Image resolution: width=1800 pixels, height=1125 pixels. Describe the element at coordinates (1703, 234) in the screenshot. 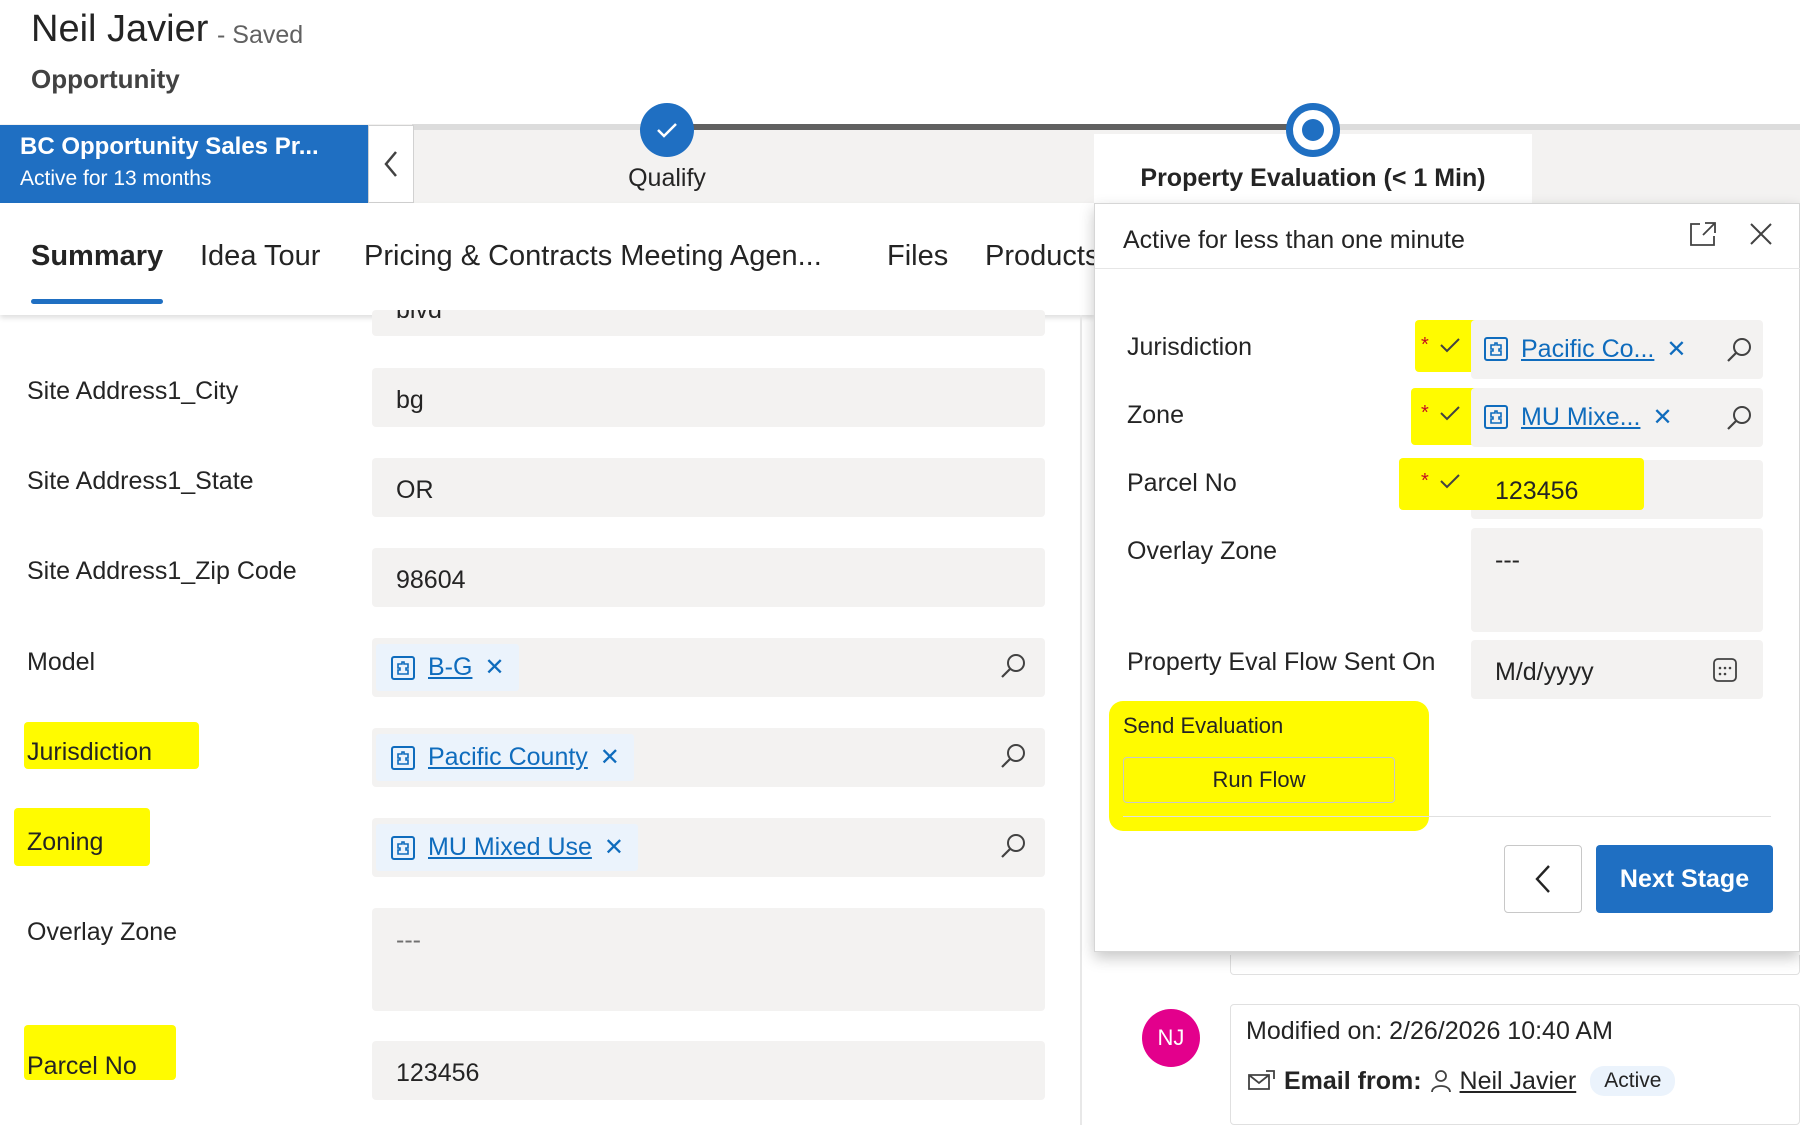

I see `expand-icon` at that location.